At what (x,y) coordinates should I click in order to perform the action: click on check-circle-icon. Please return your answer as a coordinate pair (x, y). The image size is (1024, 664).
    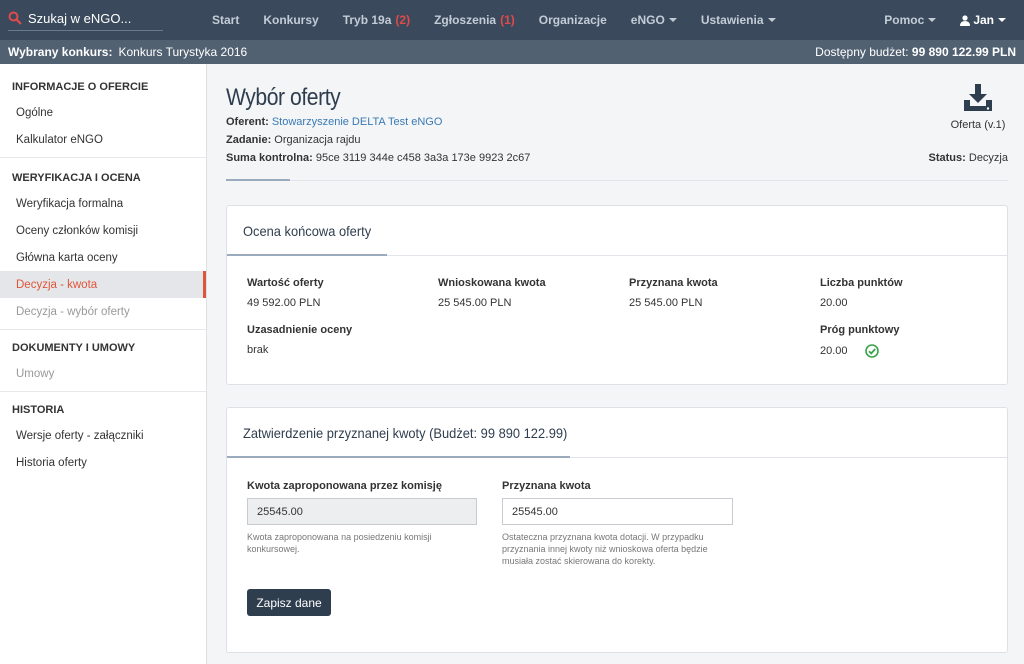
    Looking at the image, I should click on (871, 351).